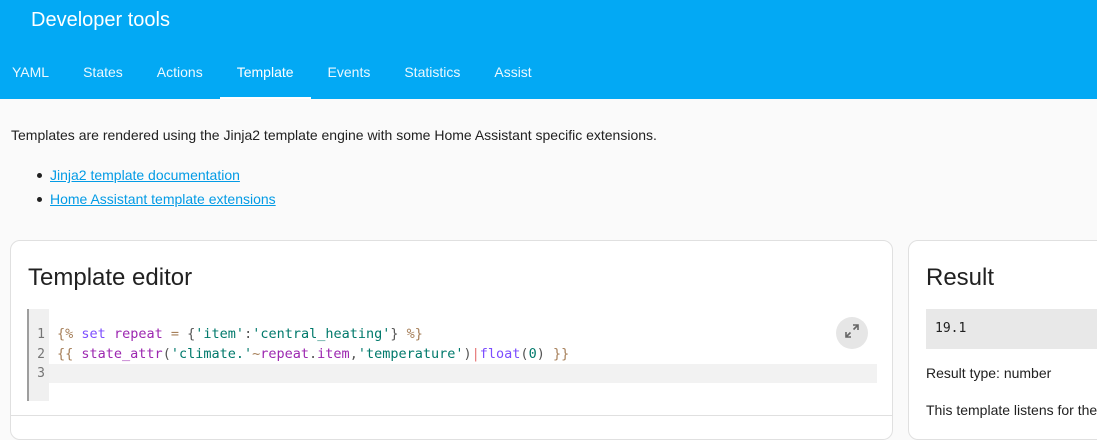 Image resolution: width=1097 pixels, height=440 pixels. I want to click on jinja2-docs-link: Jinja2 template documentation, so click(145, 175).